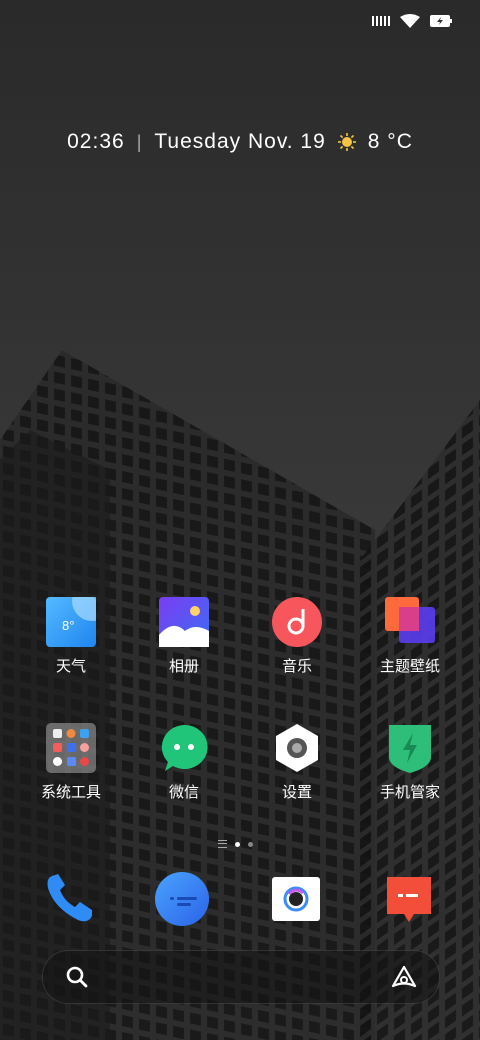  Describe the element at coordinates (77, 977) in the screenshot. I see `search-icon` at that location.